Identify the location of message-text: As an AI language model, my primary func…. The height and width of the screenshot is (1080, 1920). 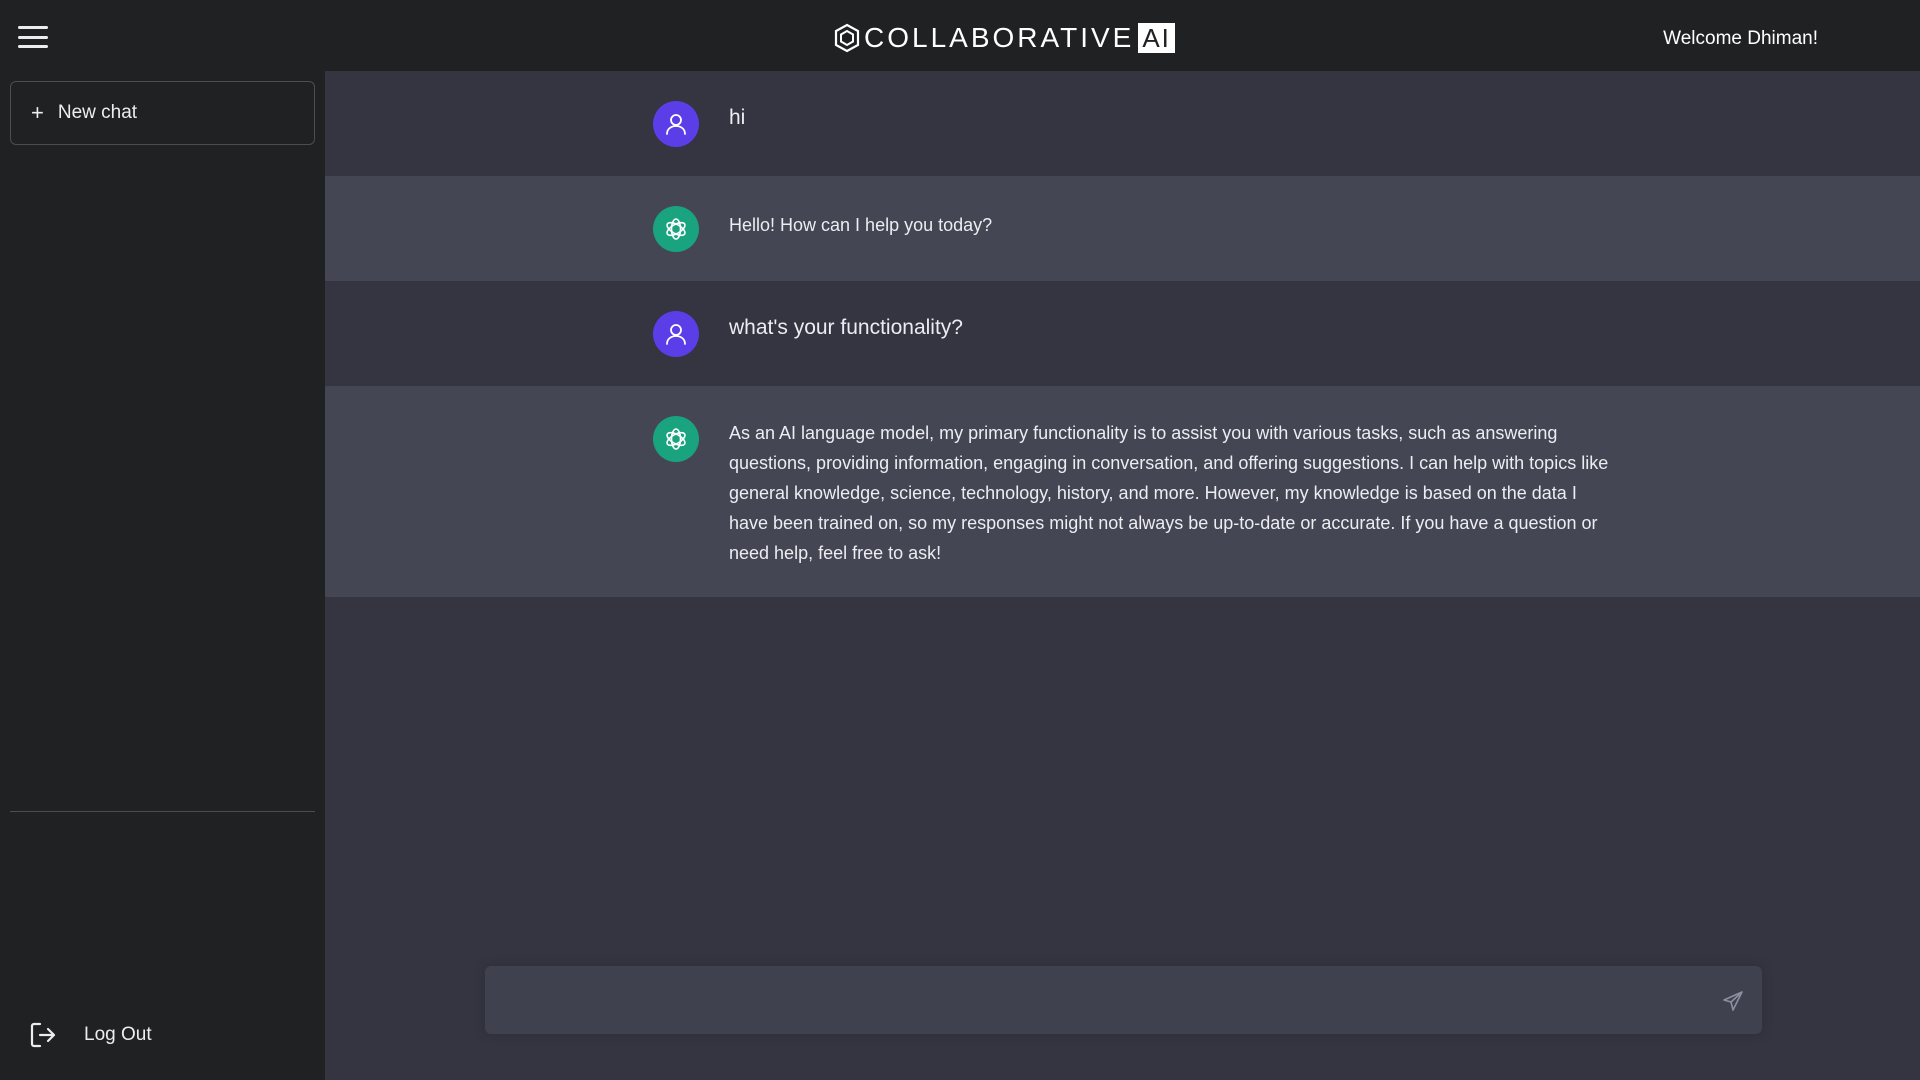
(1169, 493).